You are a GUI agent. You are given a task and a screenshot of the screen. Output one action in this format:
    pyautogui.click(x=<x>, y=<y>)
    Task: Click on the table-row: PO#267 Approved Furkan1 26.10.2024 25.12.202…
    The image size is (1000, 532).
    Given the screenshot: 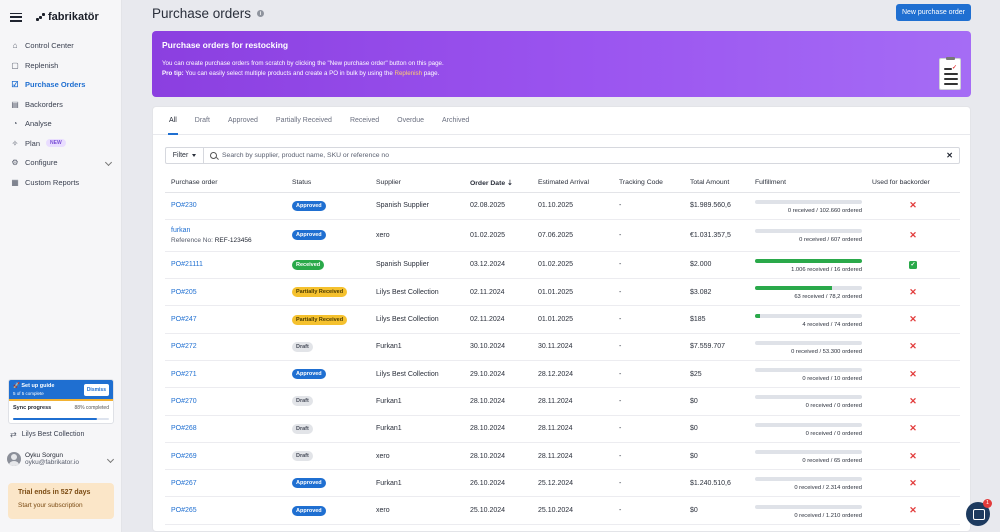 What is the action you would take?
    pyautogui.click(x=562, y=483)
    